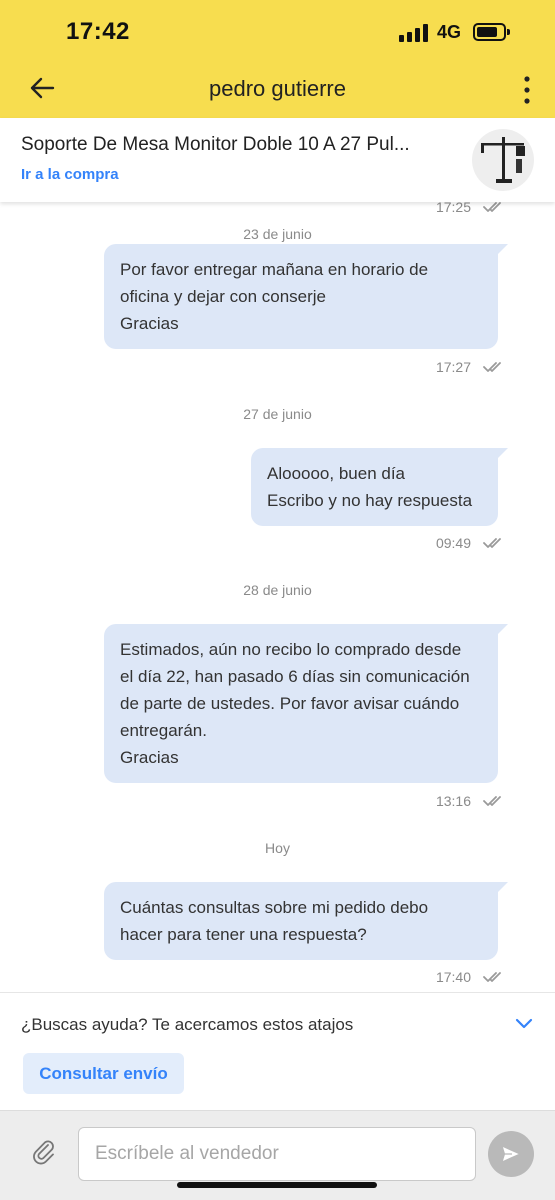 Image resolution: width=555 pixels, height=1200 pixels. Describe the element at coordinates (277, 414) in the screenshot. I see `date-separator: 27 de junio` at that location.